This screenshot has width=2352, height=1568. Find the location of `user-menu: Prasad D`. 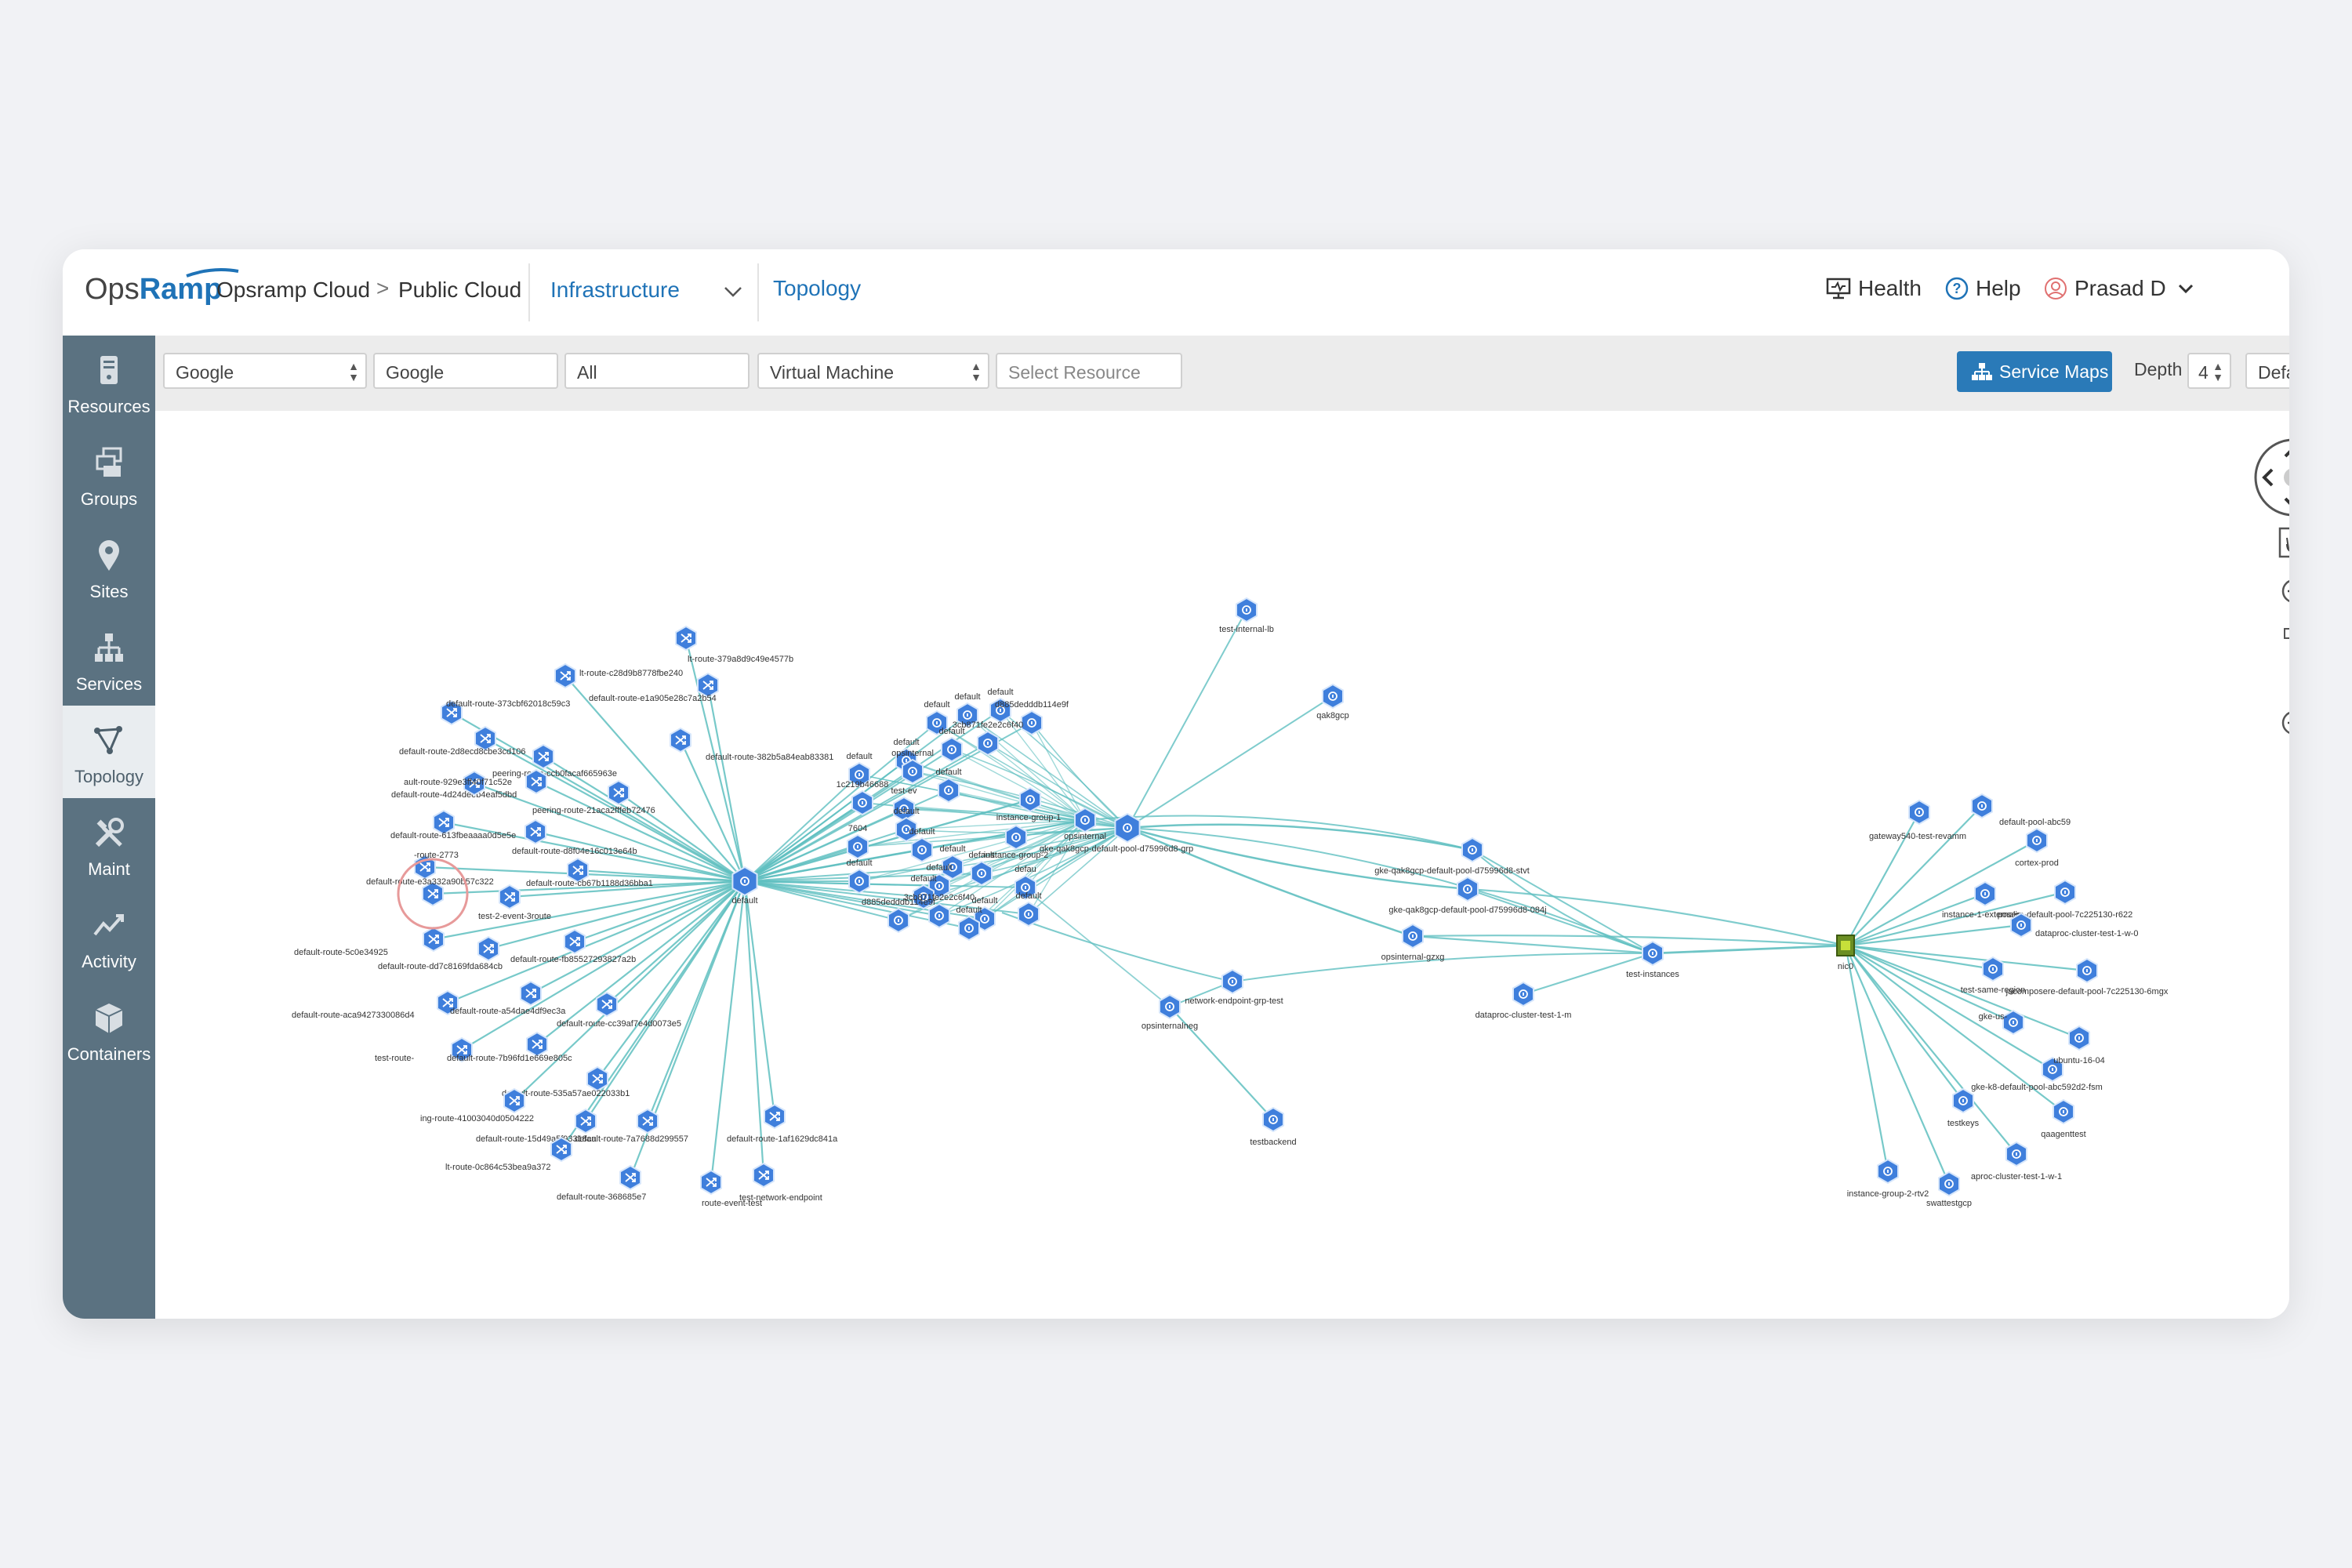

user-menu: Prasad D is located at coordinates (2122, 288).